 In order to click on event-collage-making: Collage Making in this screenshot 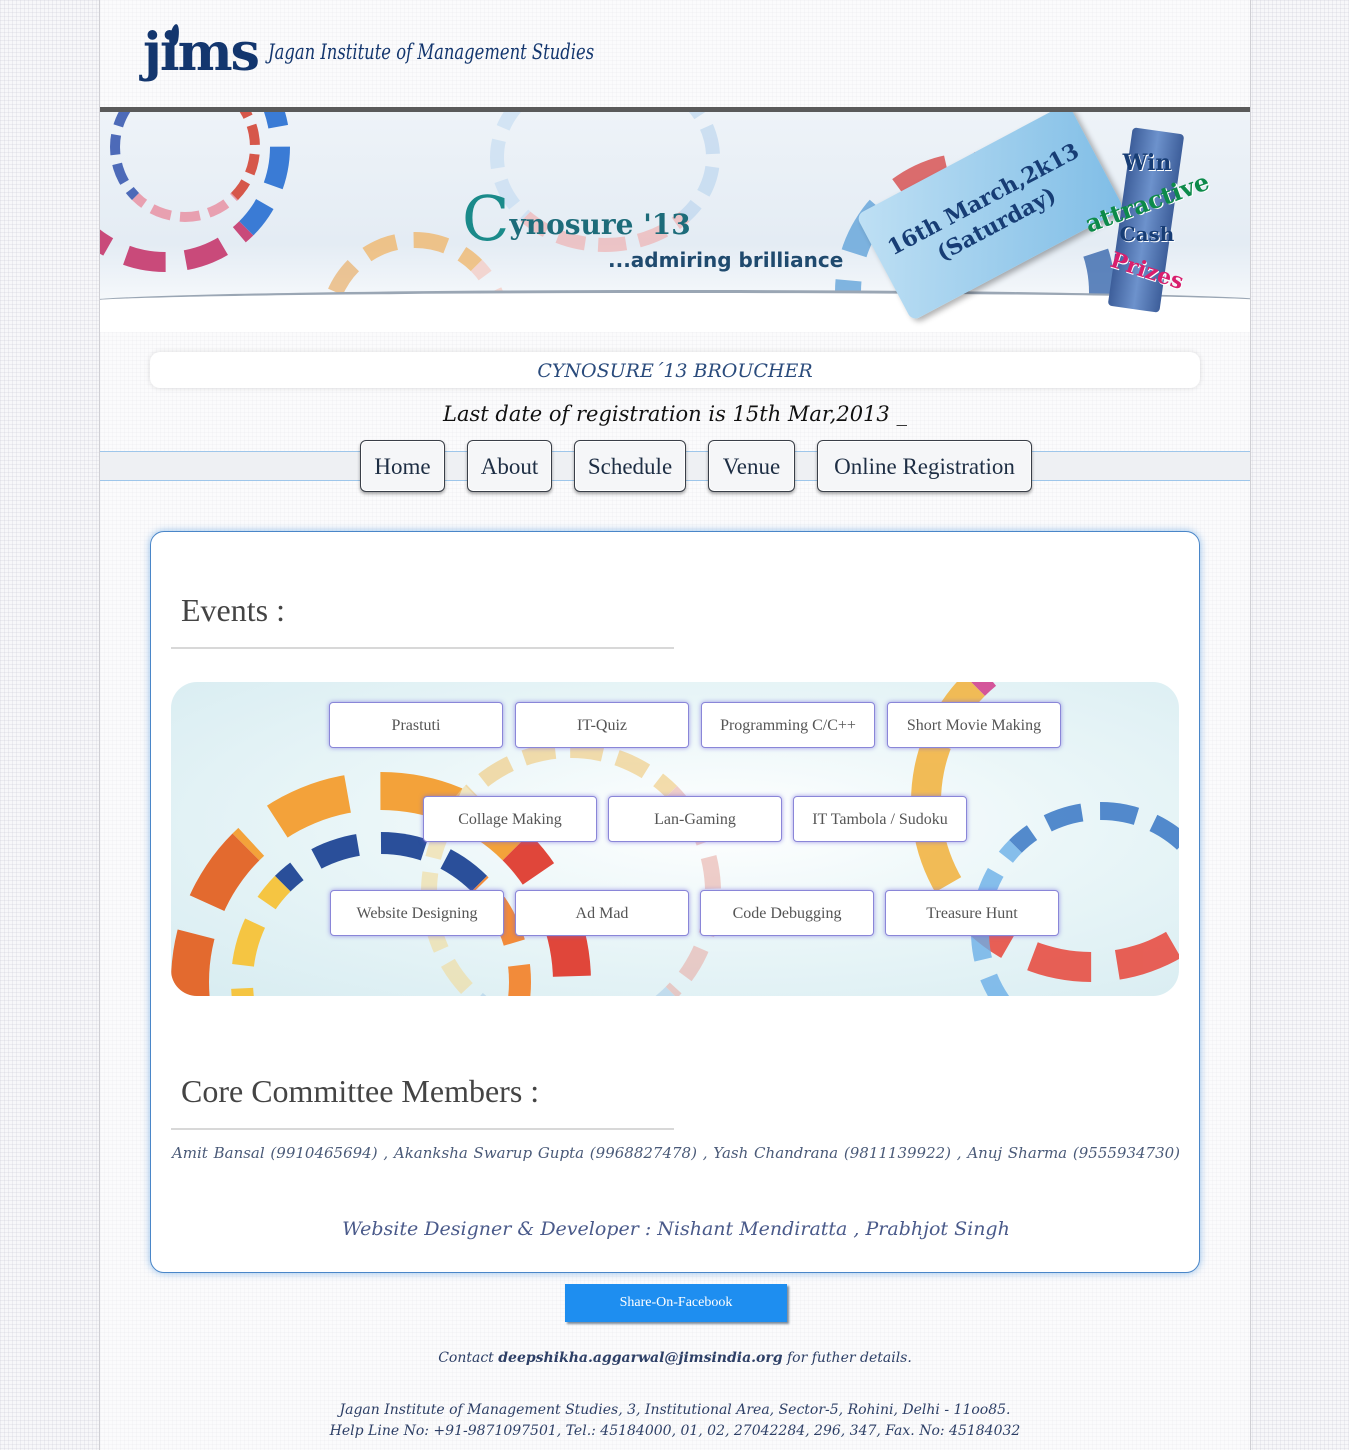, I will do `click(510, 819)`.